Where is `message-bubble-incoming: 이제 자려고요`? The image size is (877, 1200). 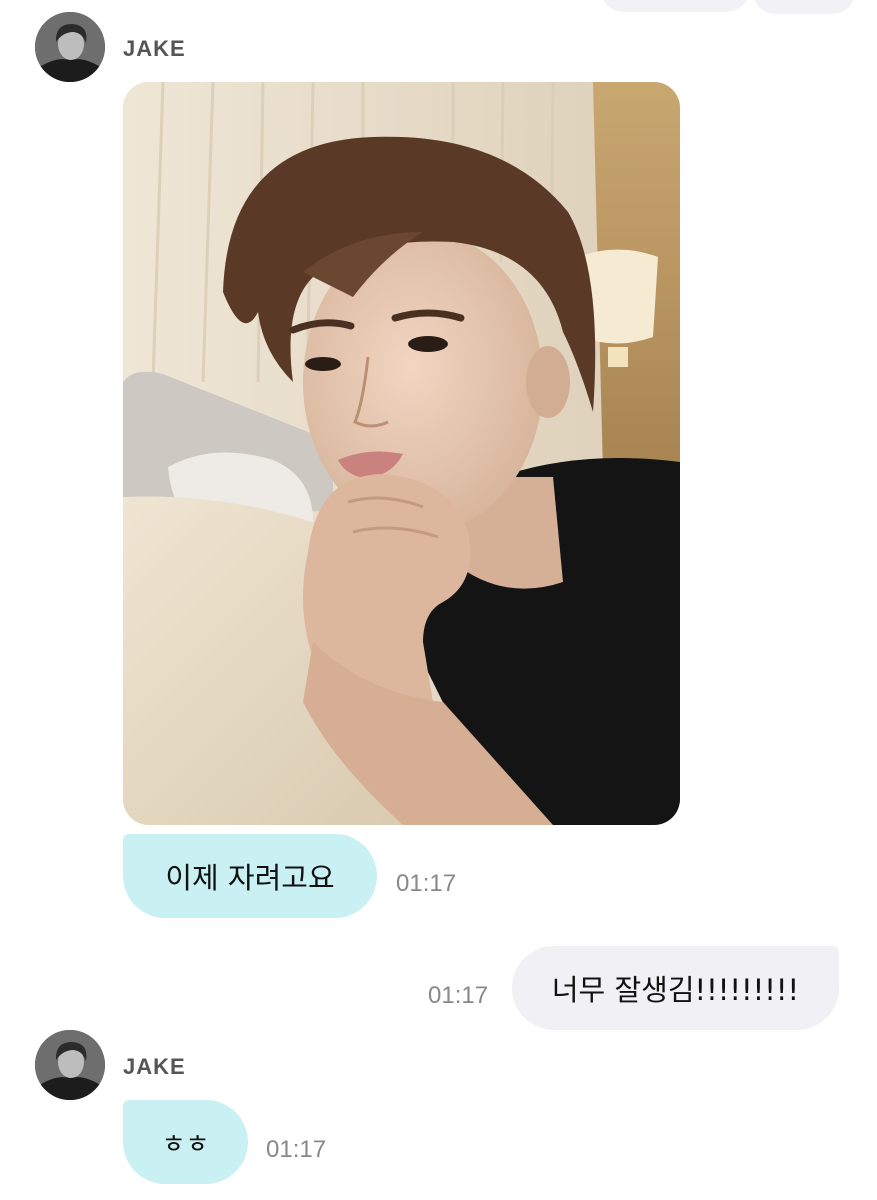
message-bubble-incoming: 이제 자려고요 is located at coordinates (250, 876).